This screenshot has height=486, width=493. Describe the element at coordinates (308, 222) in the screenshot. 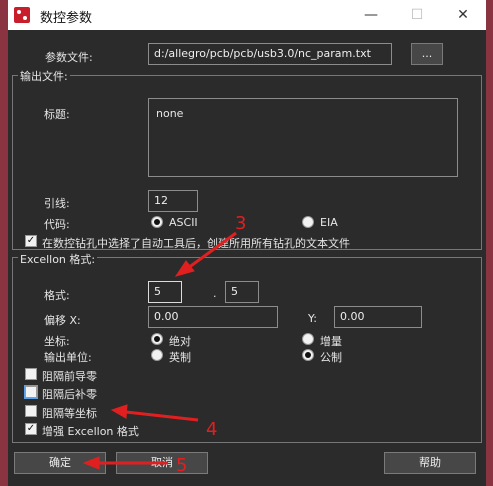

I see `code-eia-radio` at that location.